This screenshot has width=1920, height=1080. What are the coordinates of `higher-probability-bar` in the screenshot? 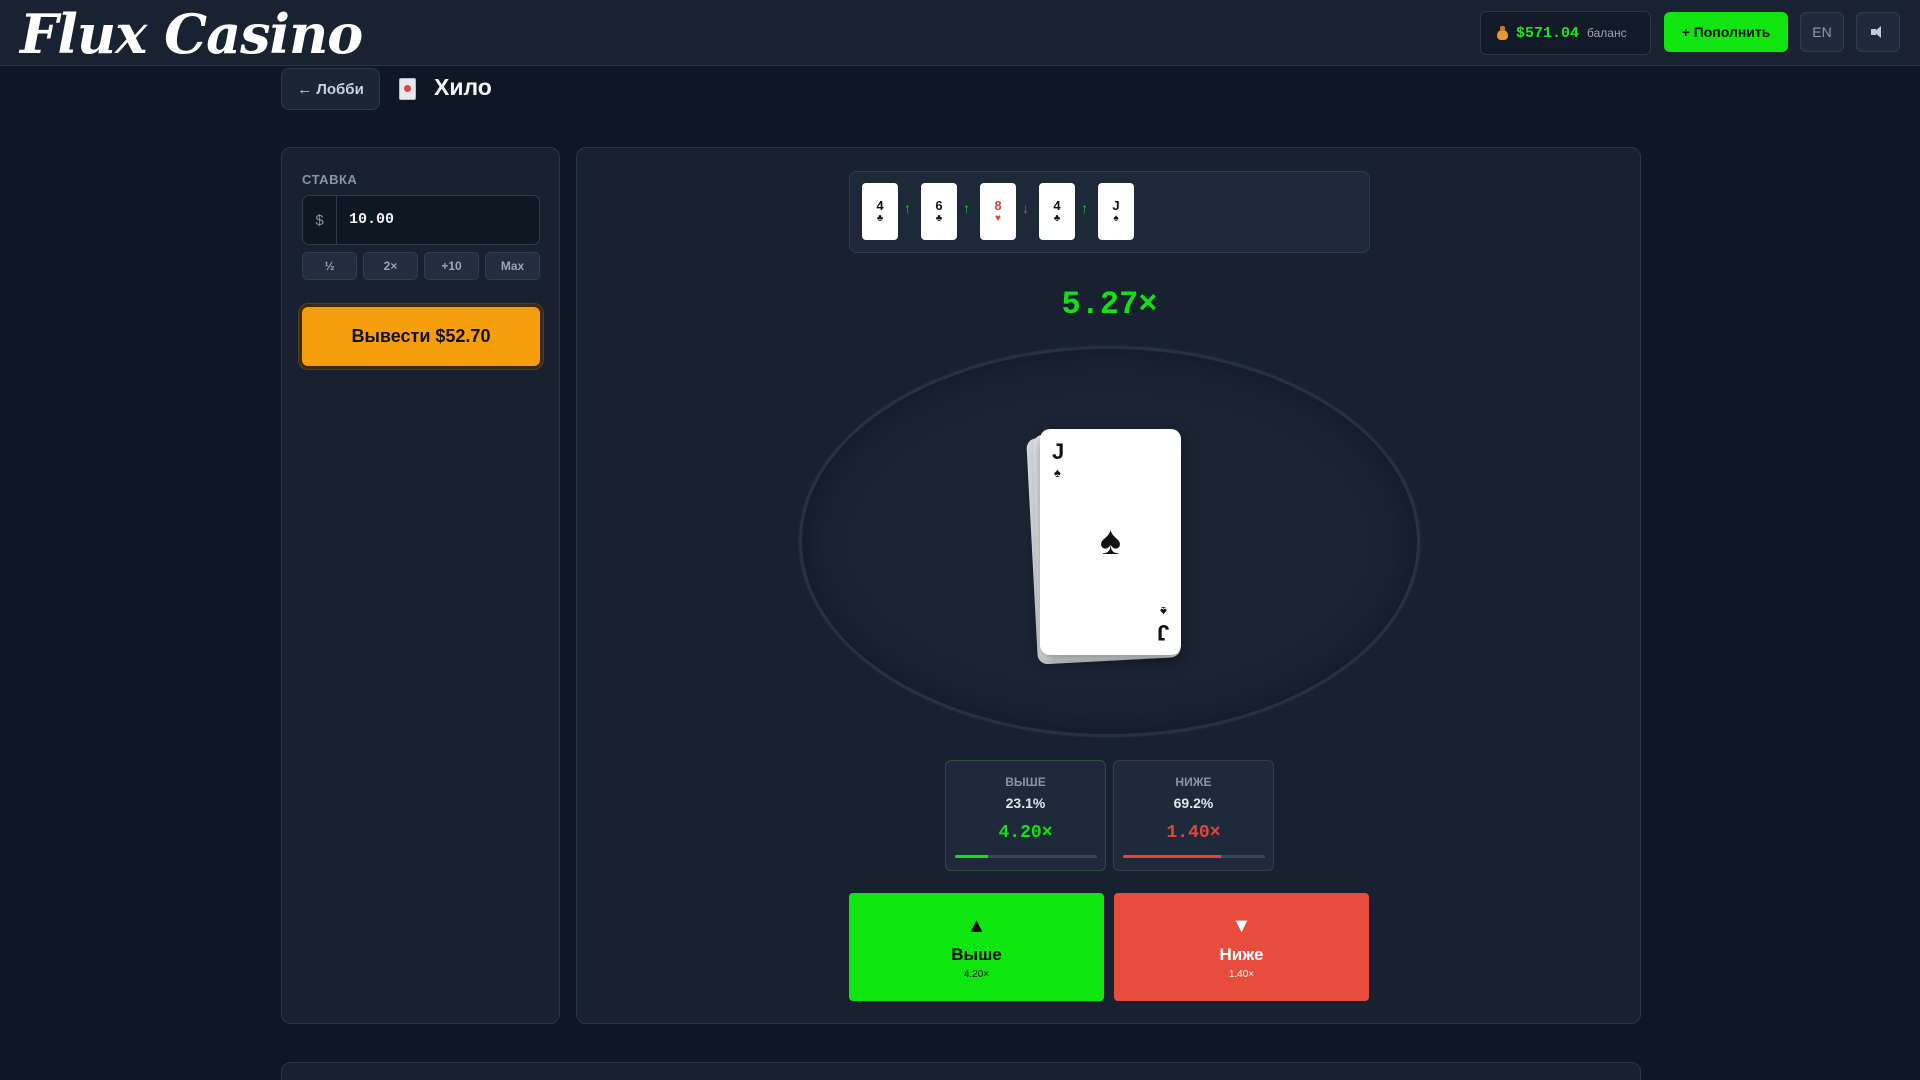 It's located at (1026, 856).